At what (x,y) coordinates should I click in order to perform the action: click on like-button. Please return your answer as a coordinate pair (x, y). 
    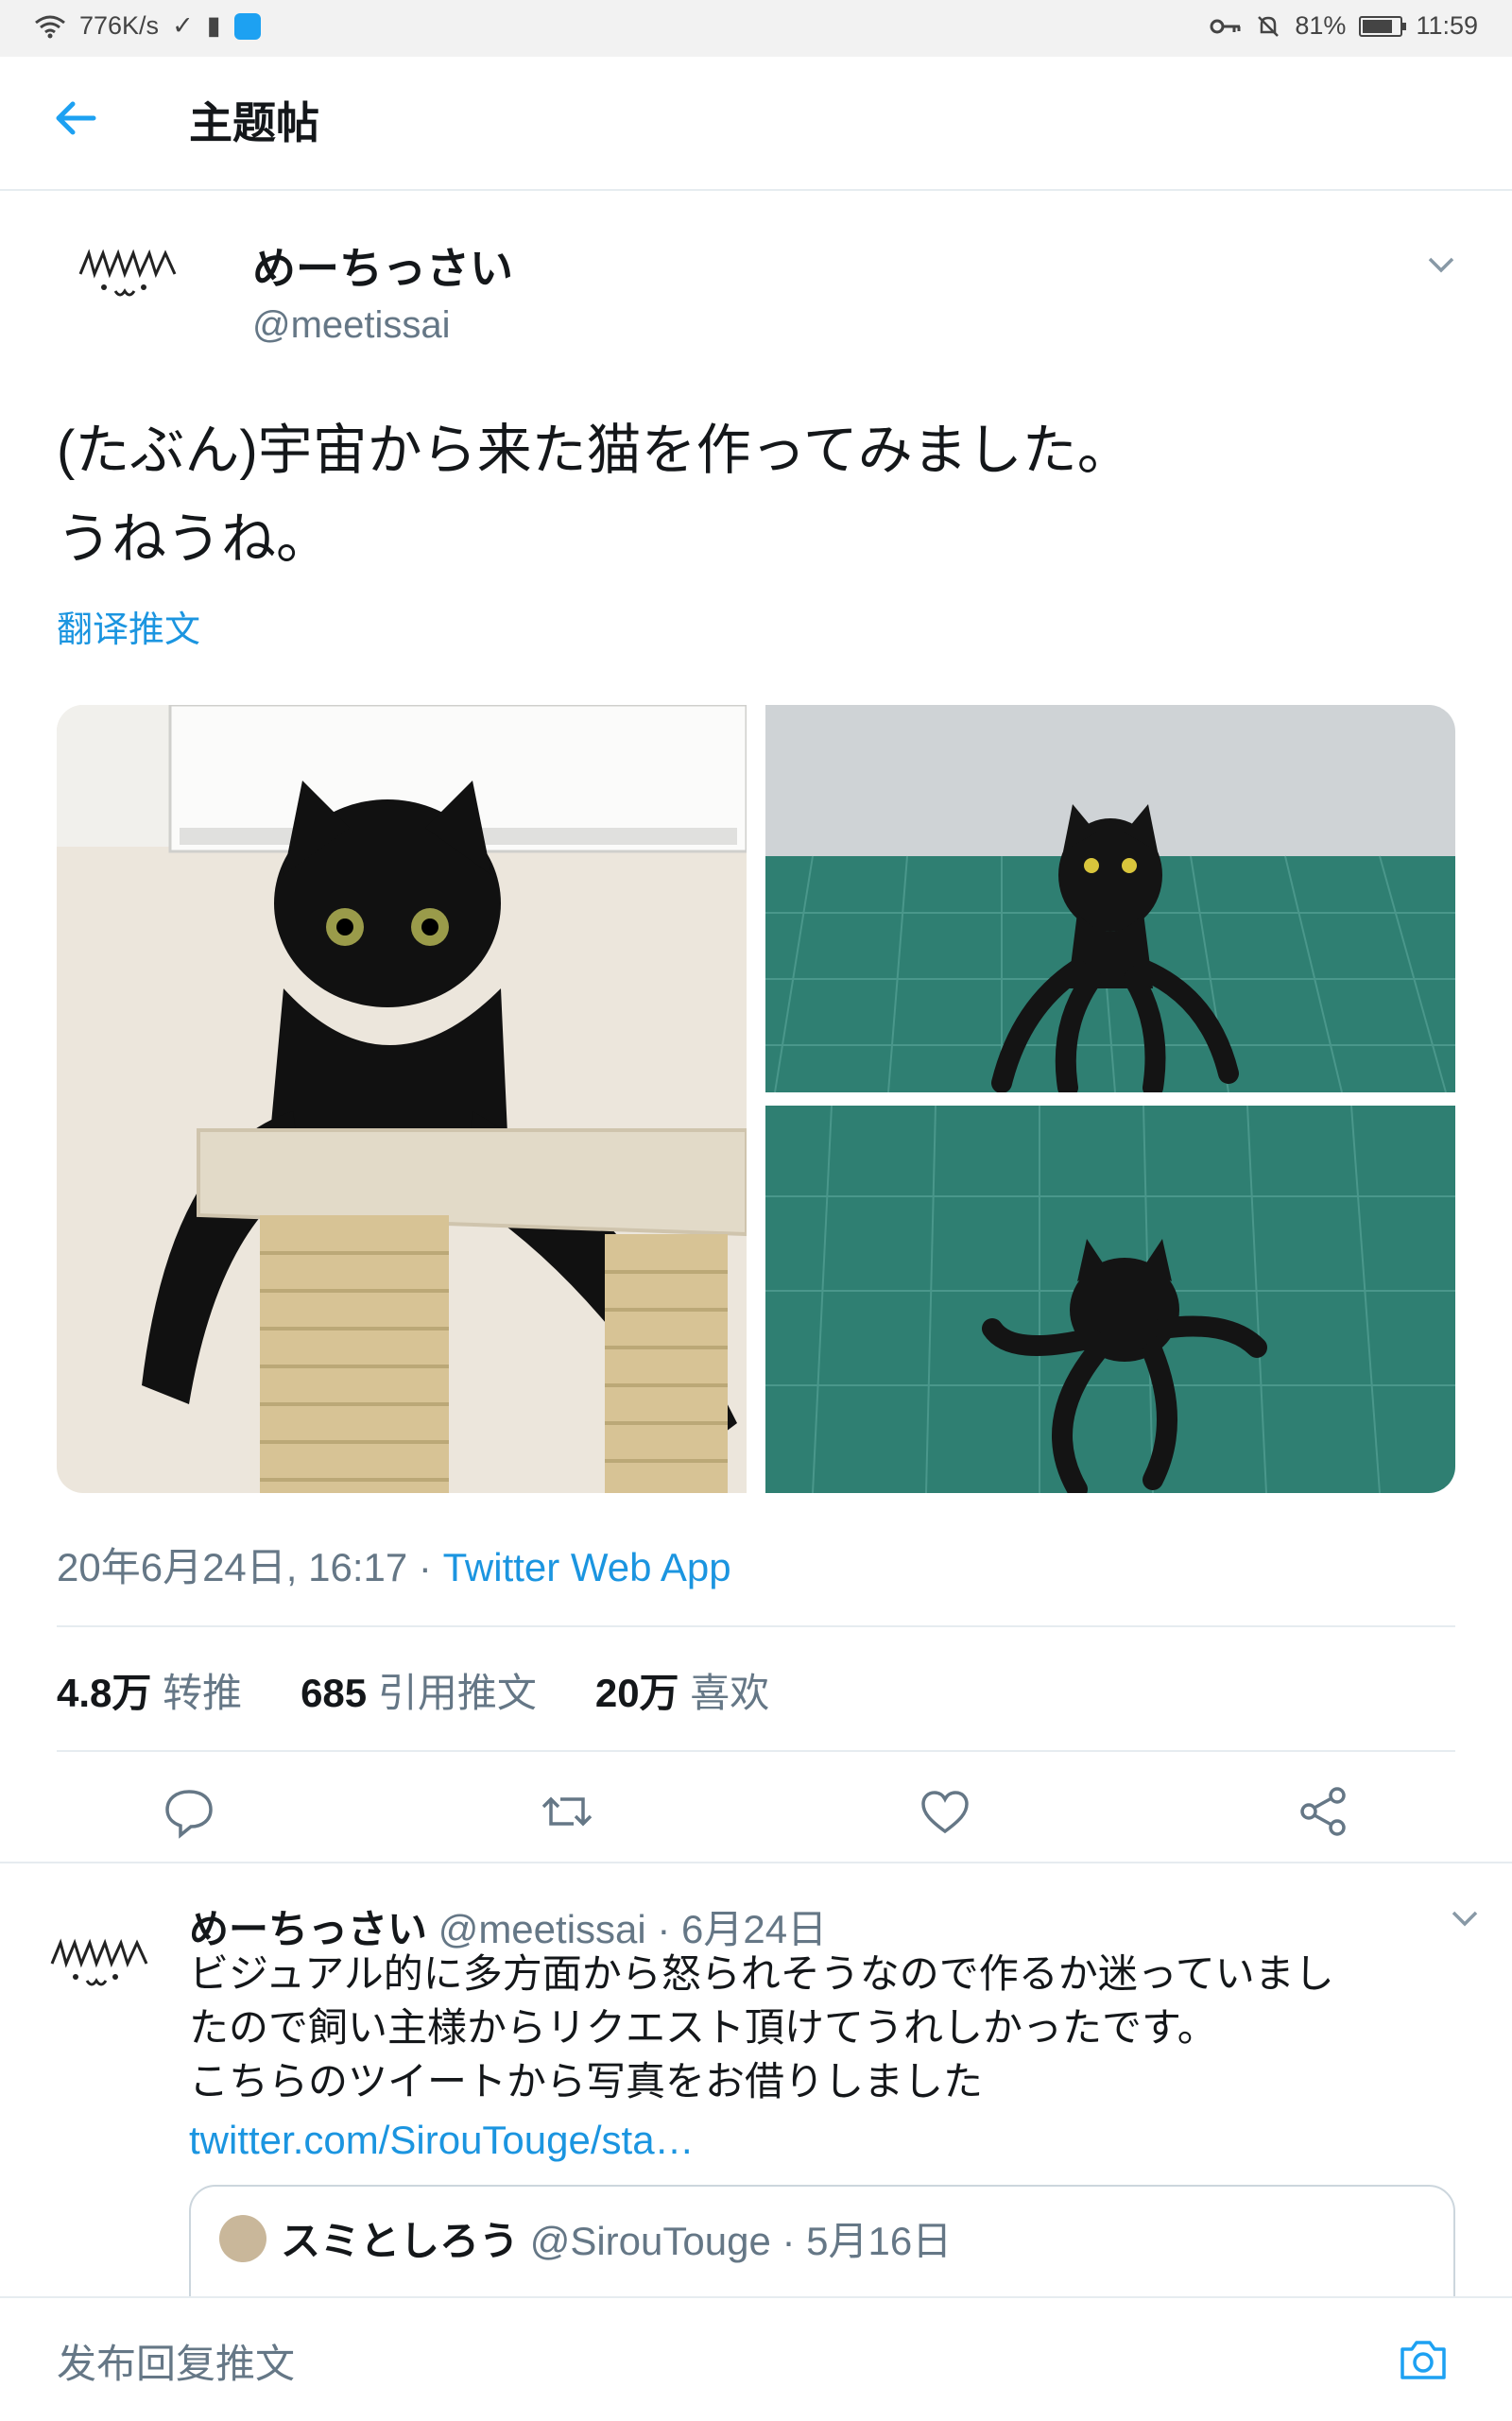
    Looking at the image, I should click on (945, 1811).